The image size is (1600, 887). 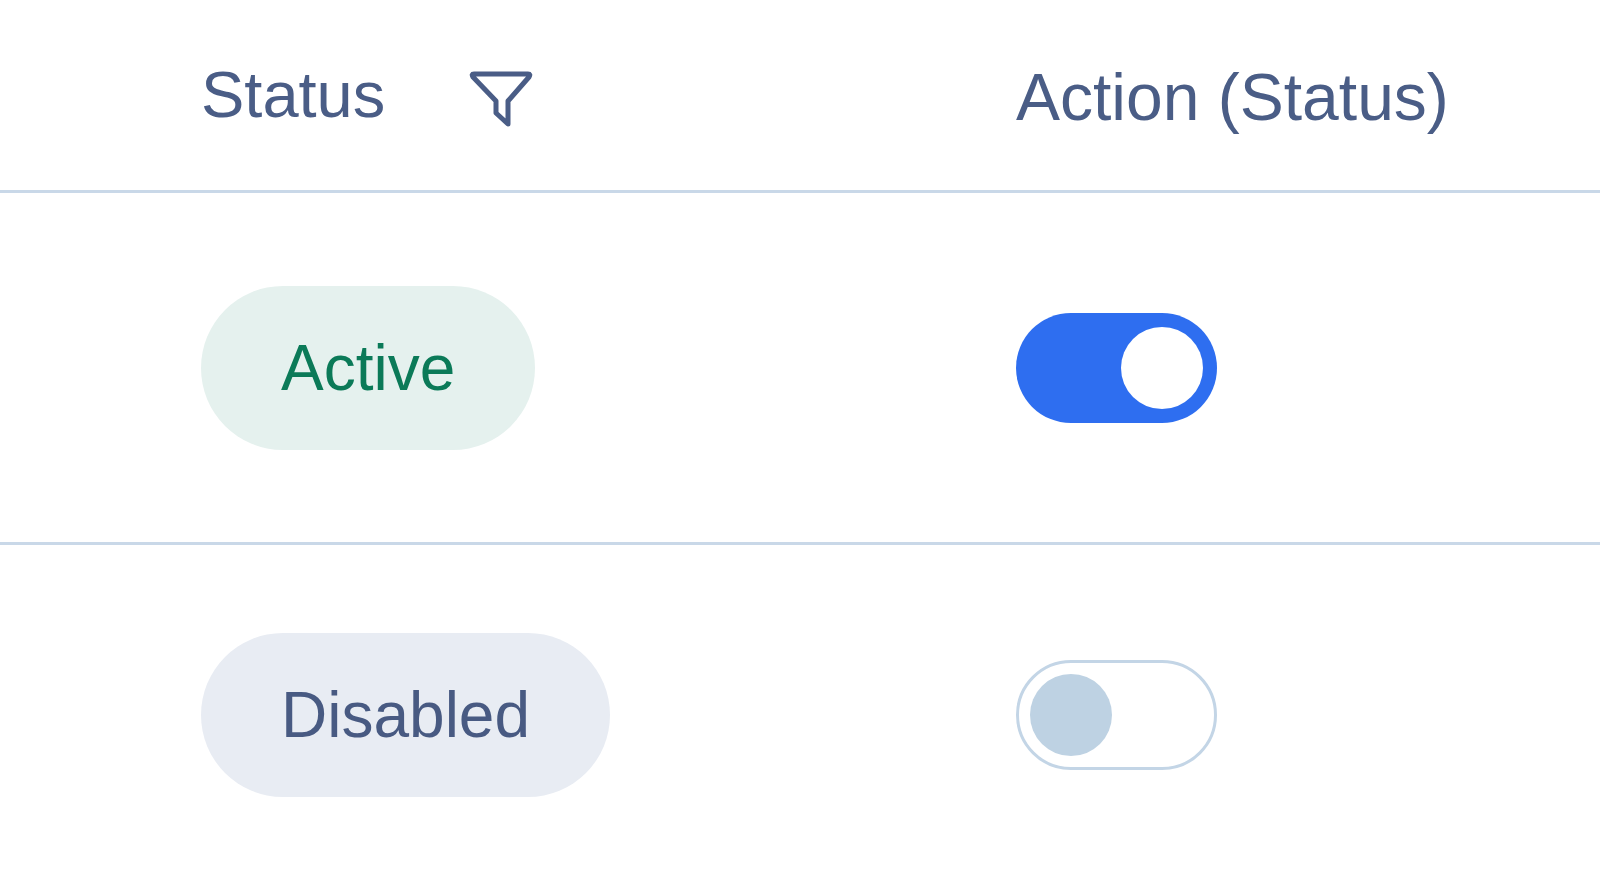 What do you see at coordinates (1232, 98) in the screenshot?
I see `column-header: Action (Status)` at bounding box center [1232, 98].